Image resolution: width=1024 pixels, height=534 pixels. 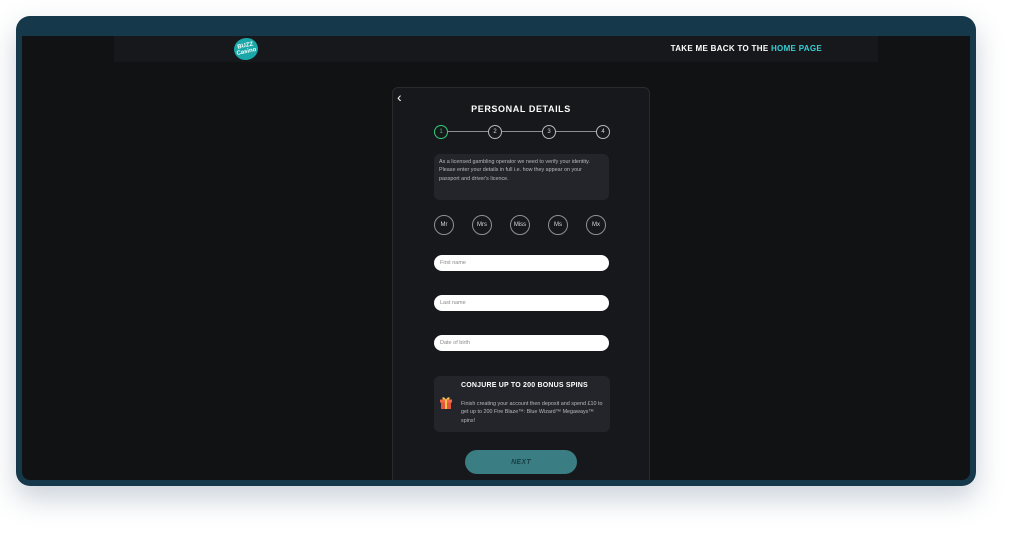 I want to click on title-selector: Mr Mrs Miss Ms Mx, so click(x=522, y=226).